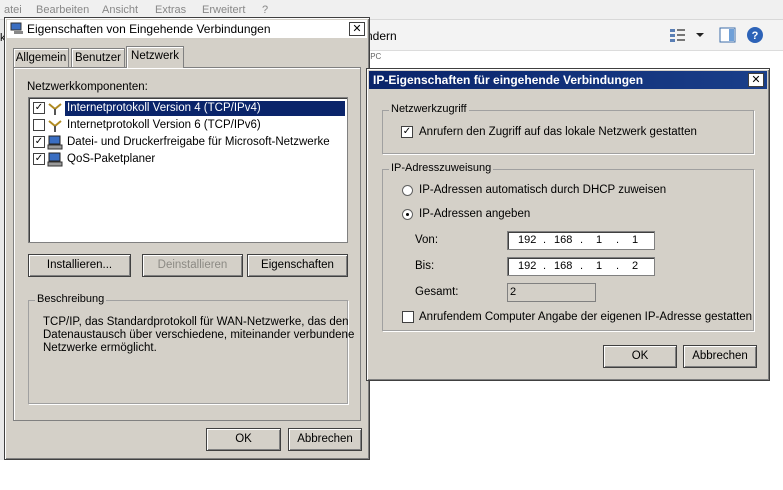 Image resolution: width=783 pixels, height=490 pixels. What do you see at coordinates (205, 108) in the screenshot?
I see `component-label: Internetprotokoll Version 4 (TCP/IPv4)` at bounding box center [205, 108].